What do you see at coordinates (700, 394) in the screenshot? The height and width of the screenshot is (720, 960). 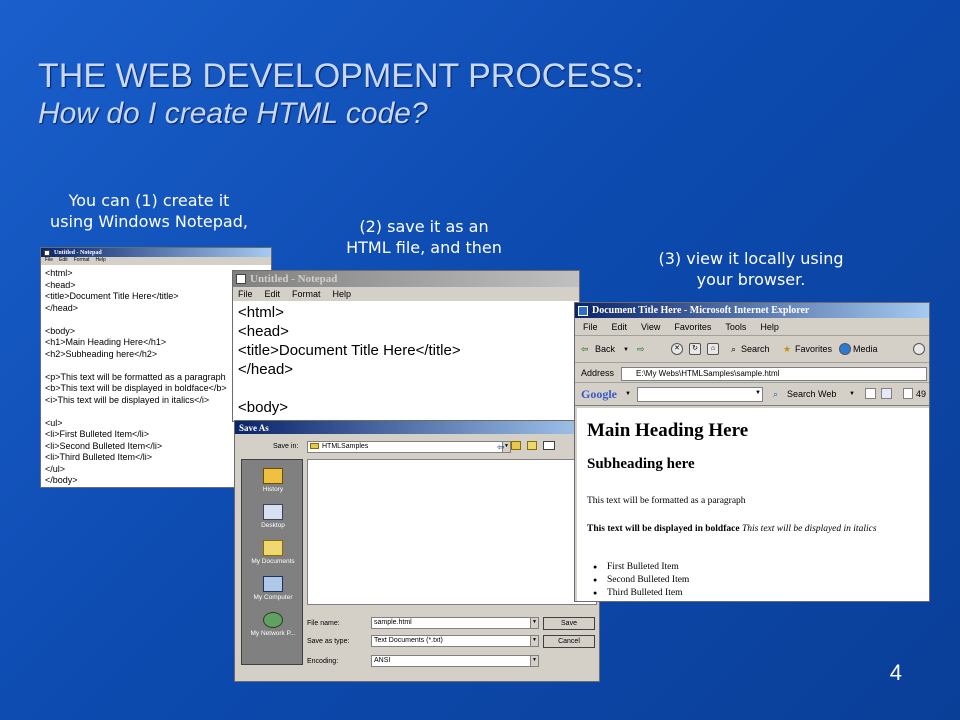 I see `google-search-input` at bounding box center [700, 394].